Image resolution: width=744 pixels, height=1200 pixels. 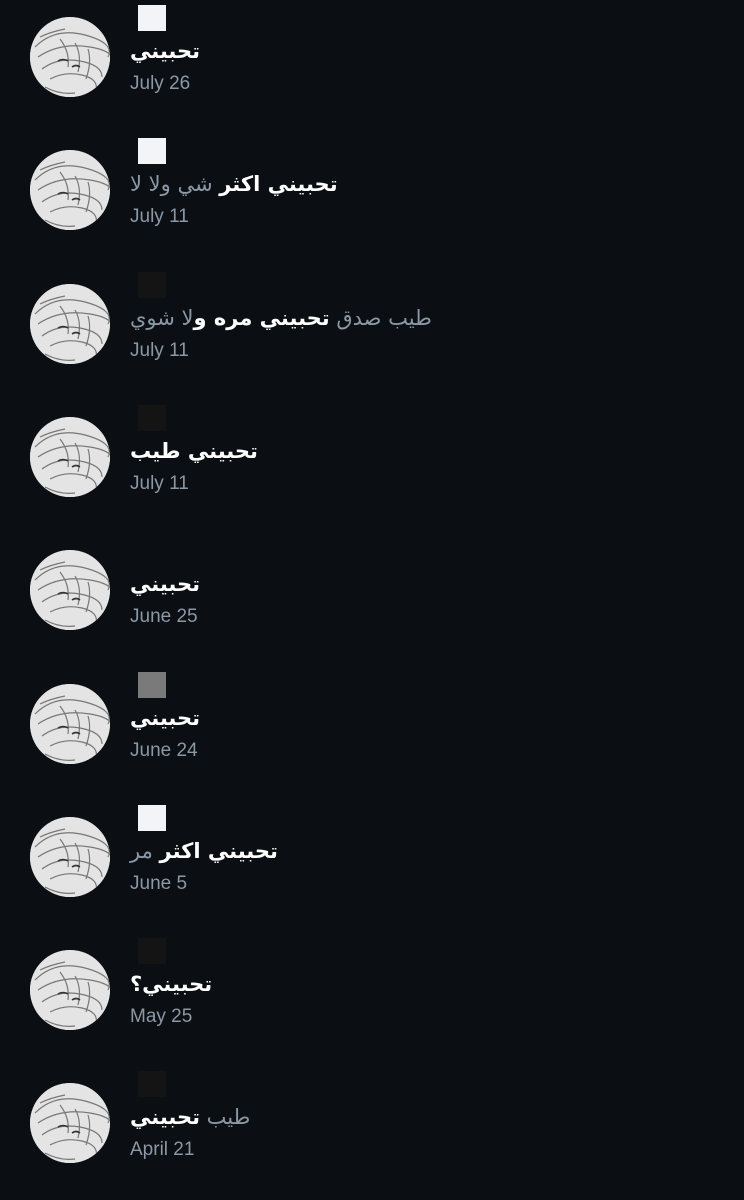 I want to click on result-row: طيب تحبيني April 21, so click(x=372, y=1135).